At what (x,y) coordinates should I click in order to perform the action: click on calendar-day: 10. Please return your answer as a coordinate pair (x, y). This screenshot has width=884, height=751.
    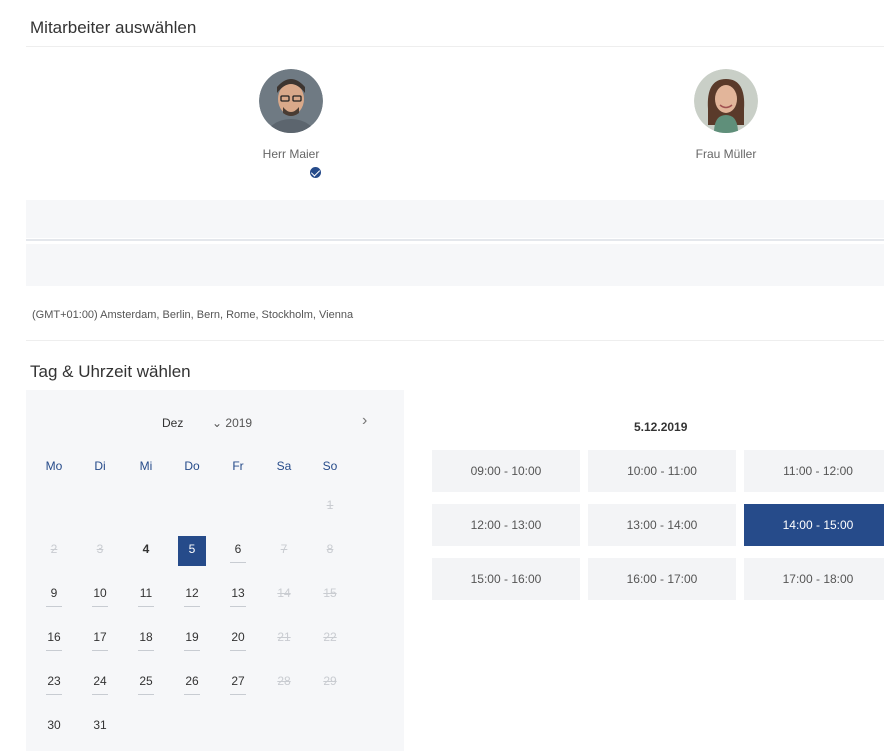
    Looking at the image, I should click on (100, 595).